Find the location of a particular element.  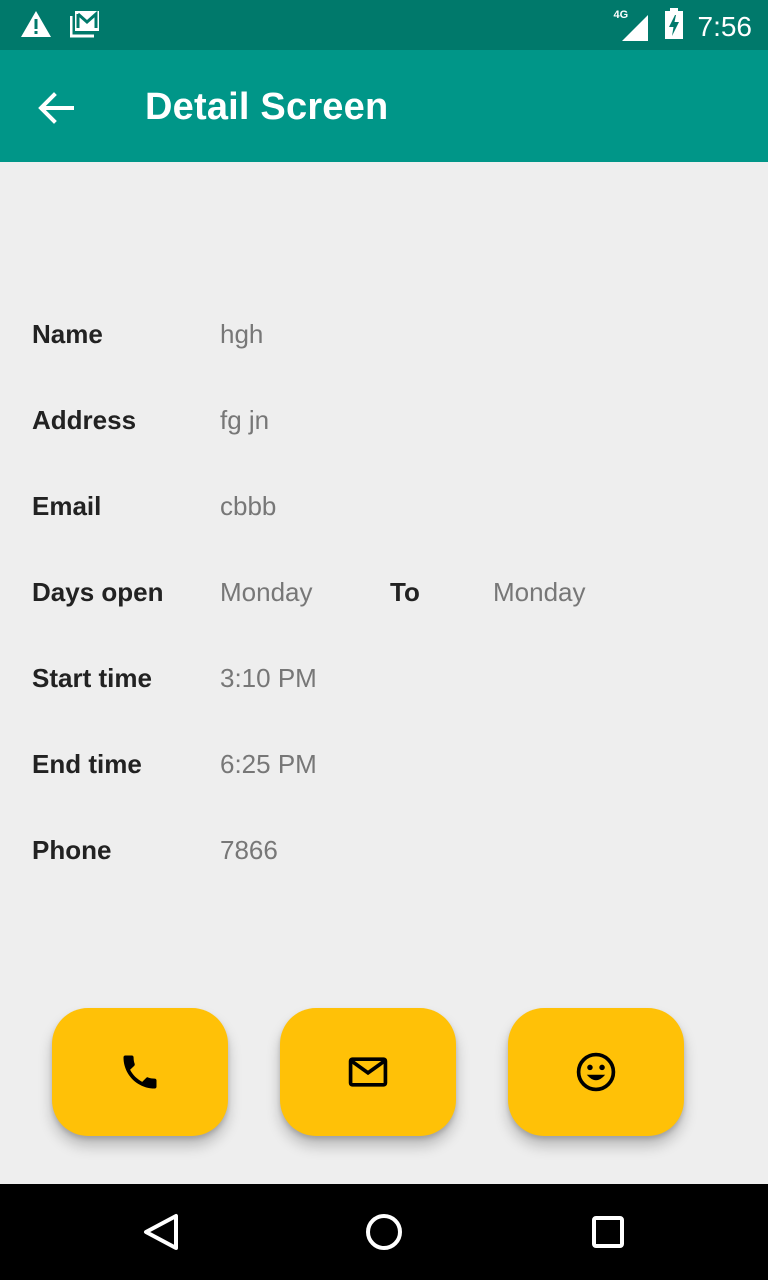

call-button is located at coordinates (140, 1072).